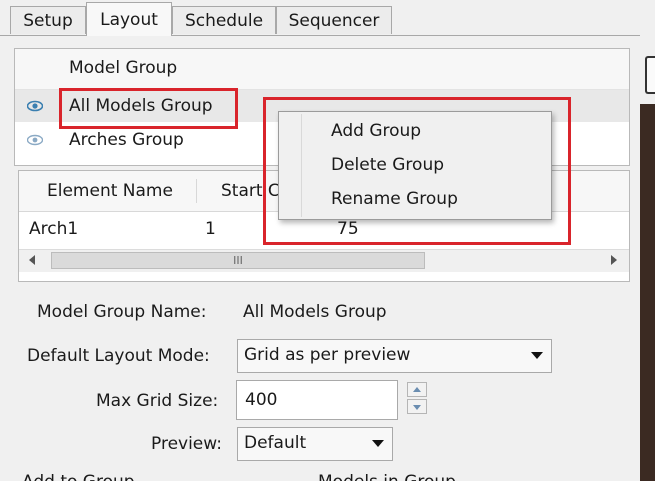 This screenshot has width=655, height=481. What do you see at coordinates (315, 312) in the screenshot?
I see `model-group-name-value: All Models Group` at bounding box center [315, 312].